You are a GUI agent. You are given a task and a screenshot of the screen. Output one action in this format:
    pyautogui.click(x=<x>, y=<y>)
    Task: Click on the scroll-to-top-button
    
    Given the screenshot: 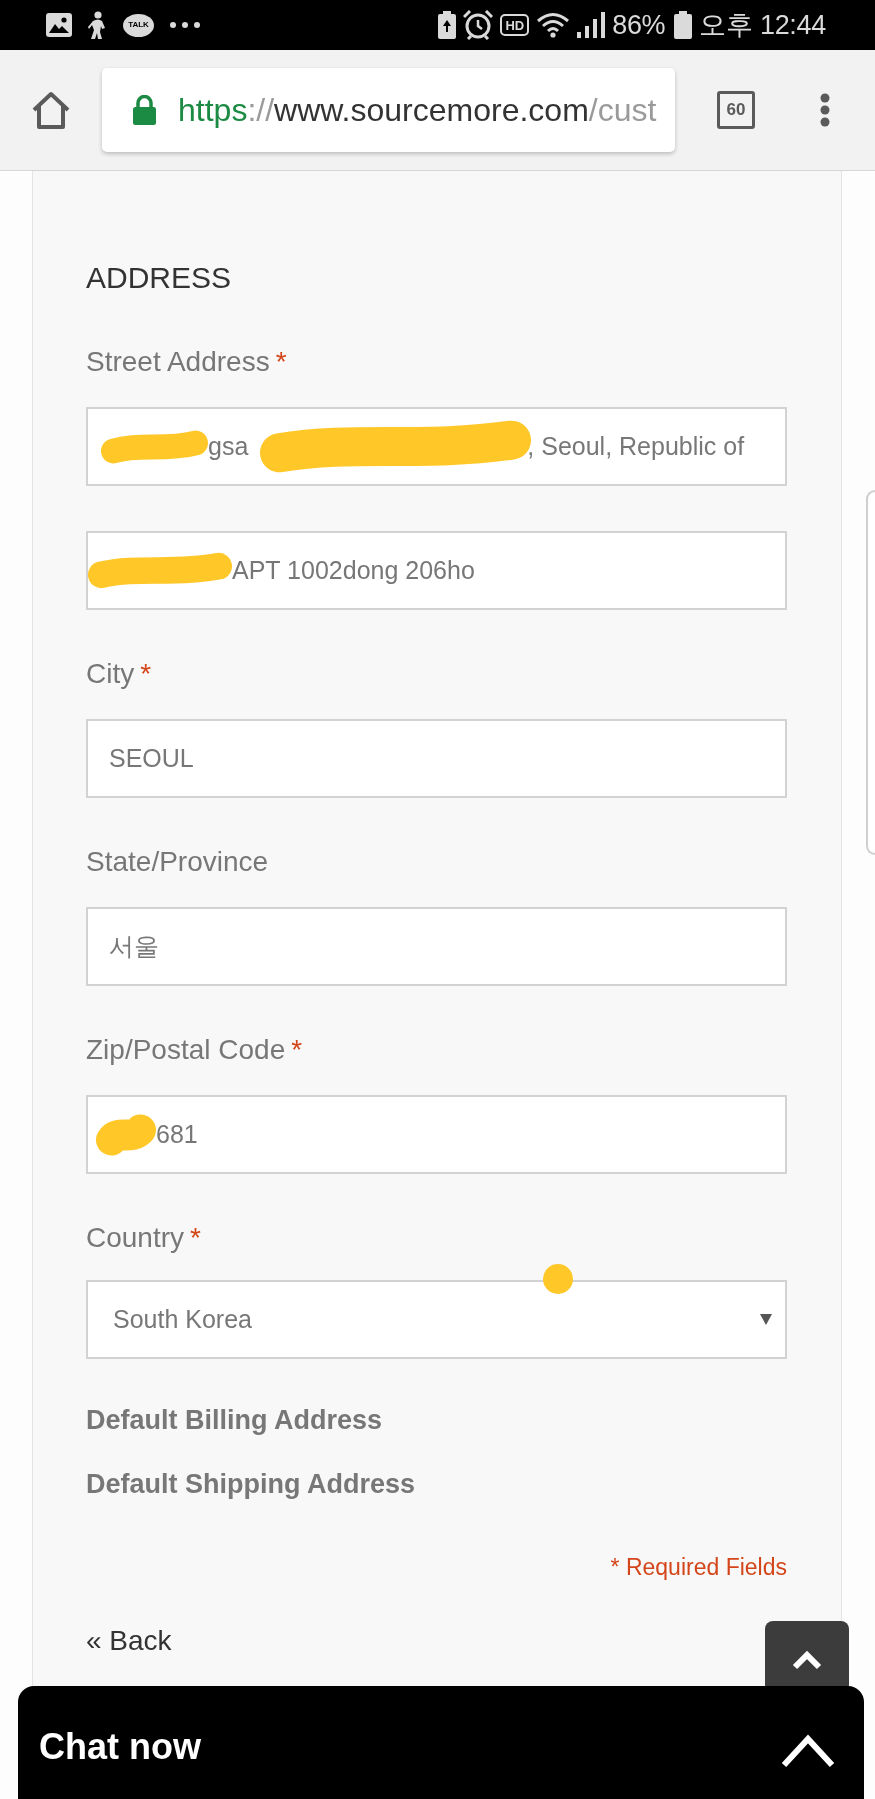 What is the action you would take?
    pyautogui.click(x=807, y=1653)
    